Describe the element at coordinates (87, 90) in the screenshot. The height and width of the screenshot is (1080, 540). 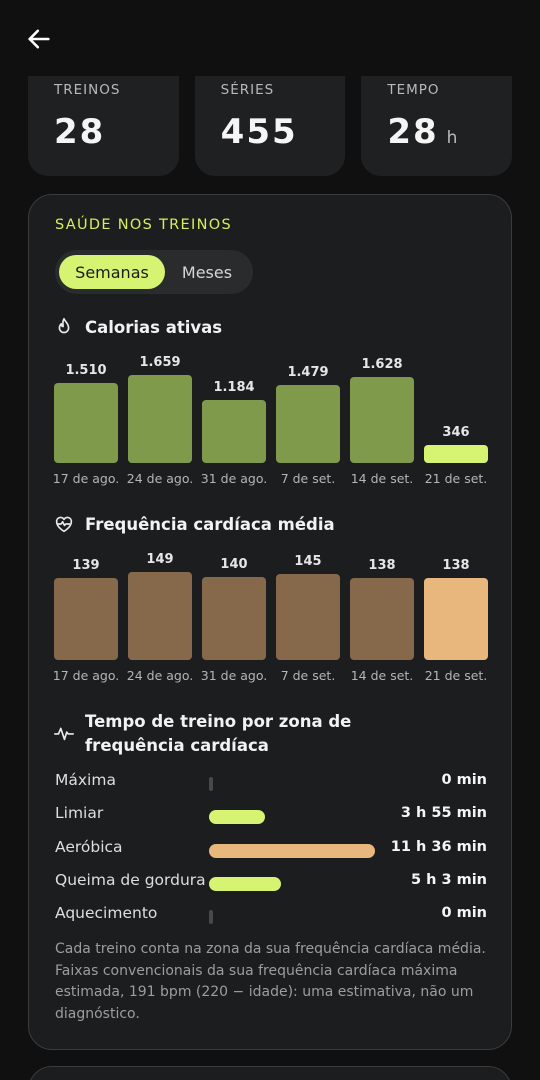
I see `stat-label: TREINOS` at that location.